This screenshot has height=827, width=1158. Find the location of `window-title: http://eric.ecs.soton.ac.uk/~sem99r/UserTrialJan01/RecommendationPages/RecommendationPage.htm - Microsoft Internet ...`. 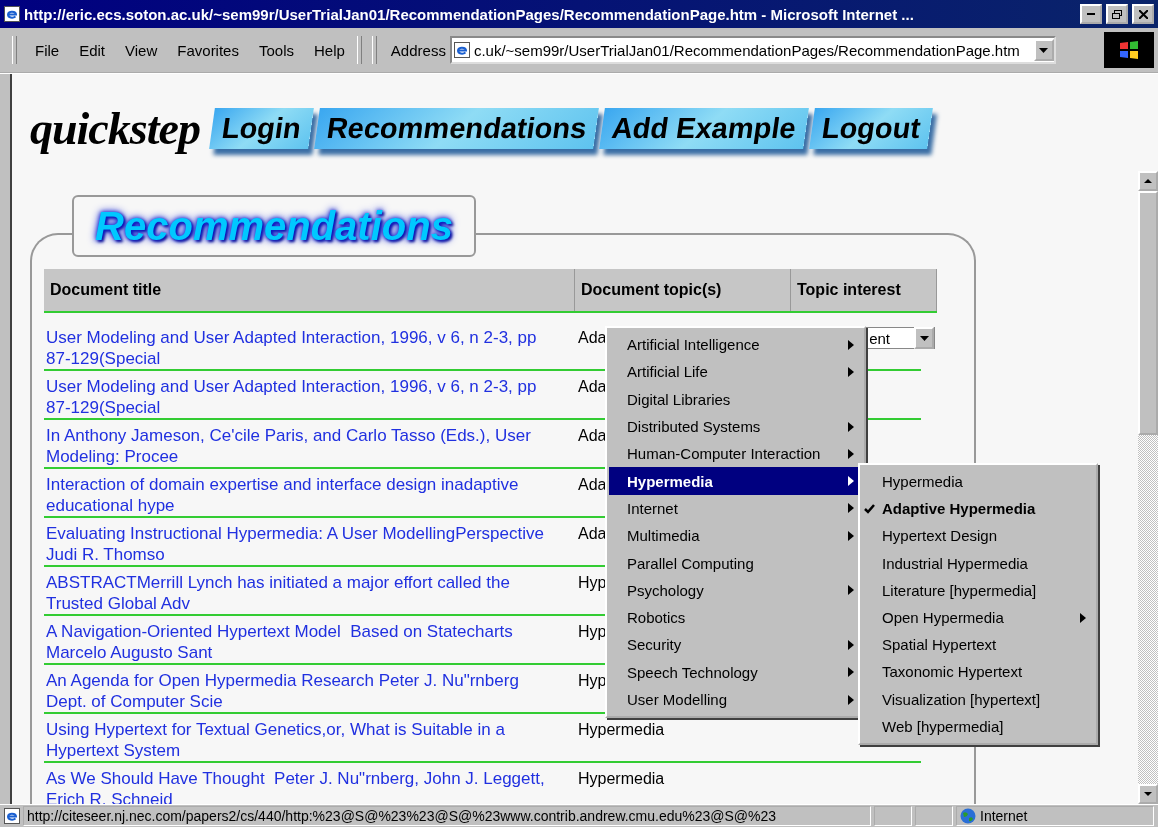

window-title: http://eric.ecs.soton.ac.uk/~sem99r/UserTrialJan01/RecommendationPages/RecommendationPage.htm - Microsoft Internet ... is located at coordinates (469, 14).